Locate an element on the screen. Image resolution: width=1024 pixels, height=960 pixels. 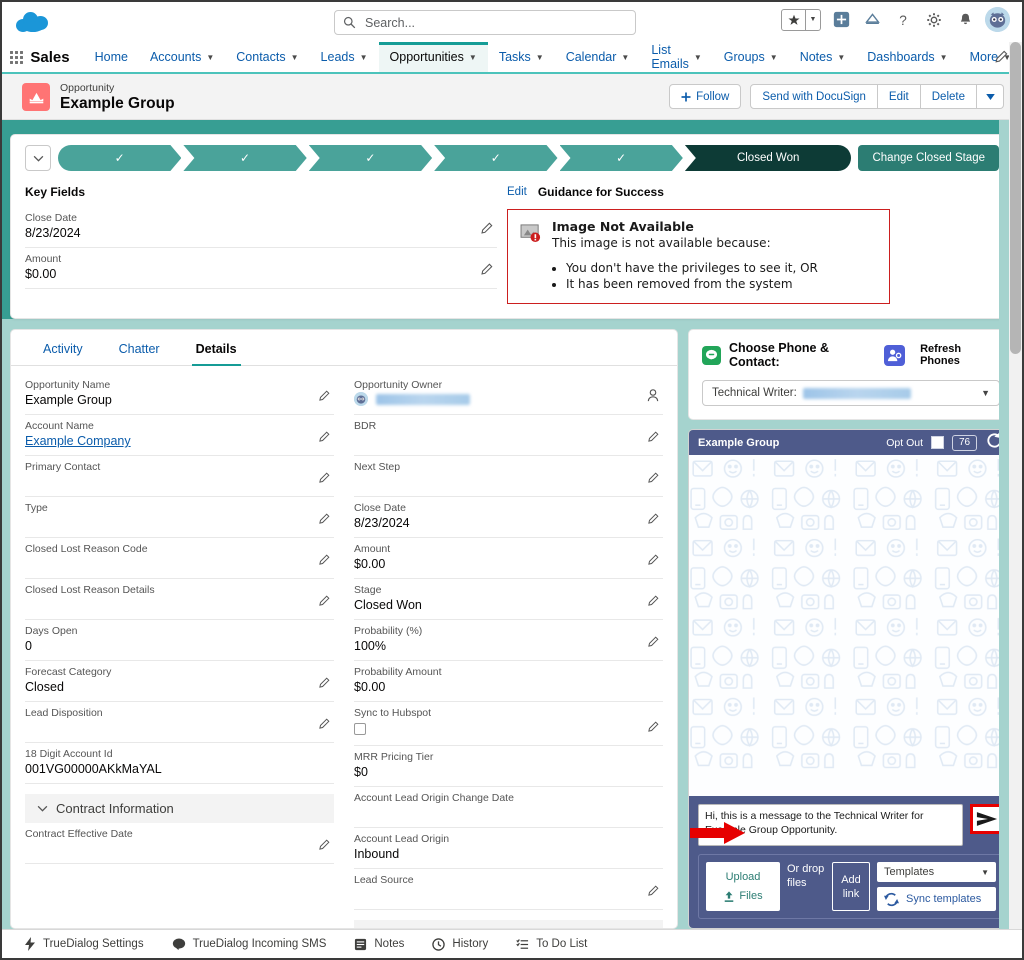
salesforce-cloud-logo is located at coordinates (33, 22).